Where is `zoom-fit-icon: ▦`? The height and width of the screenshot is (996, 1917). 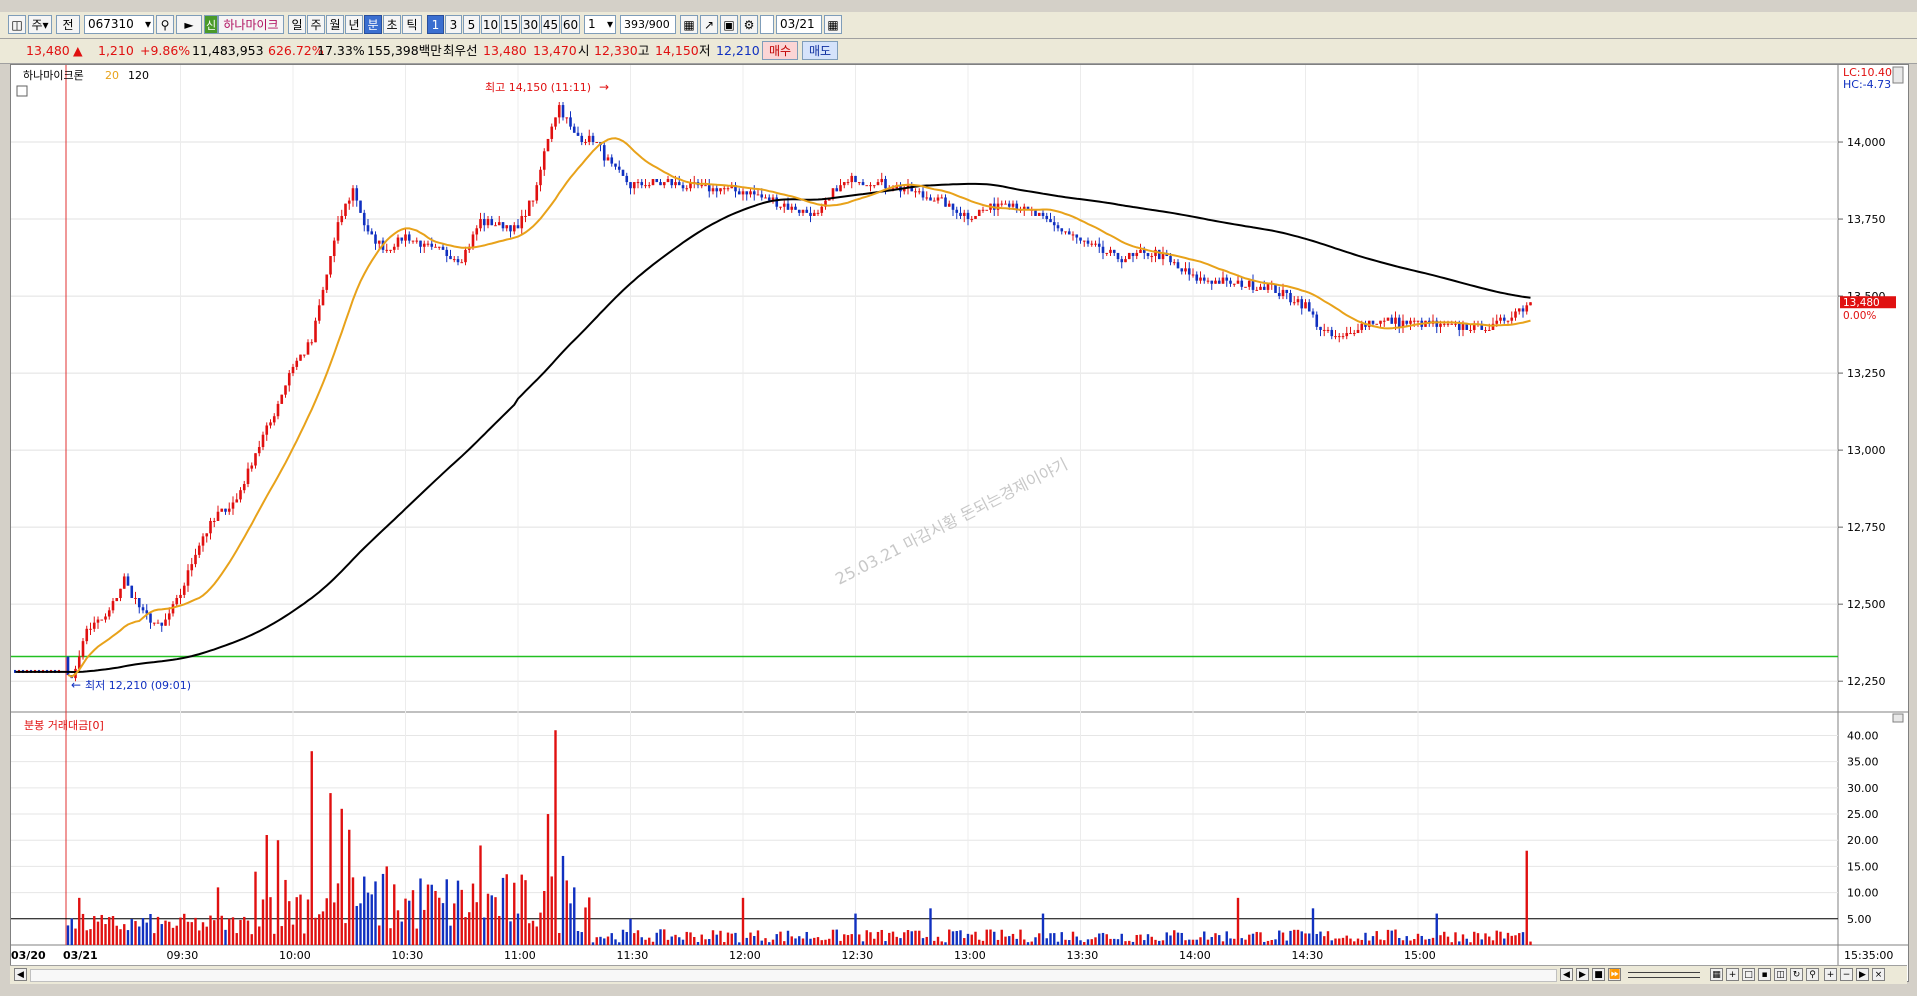
zoom-fit-icon: ▦ is located at coordinates (1716, 974).